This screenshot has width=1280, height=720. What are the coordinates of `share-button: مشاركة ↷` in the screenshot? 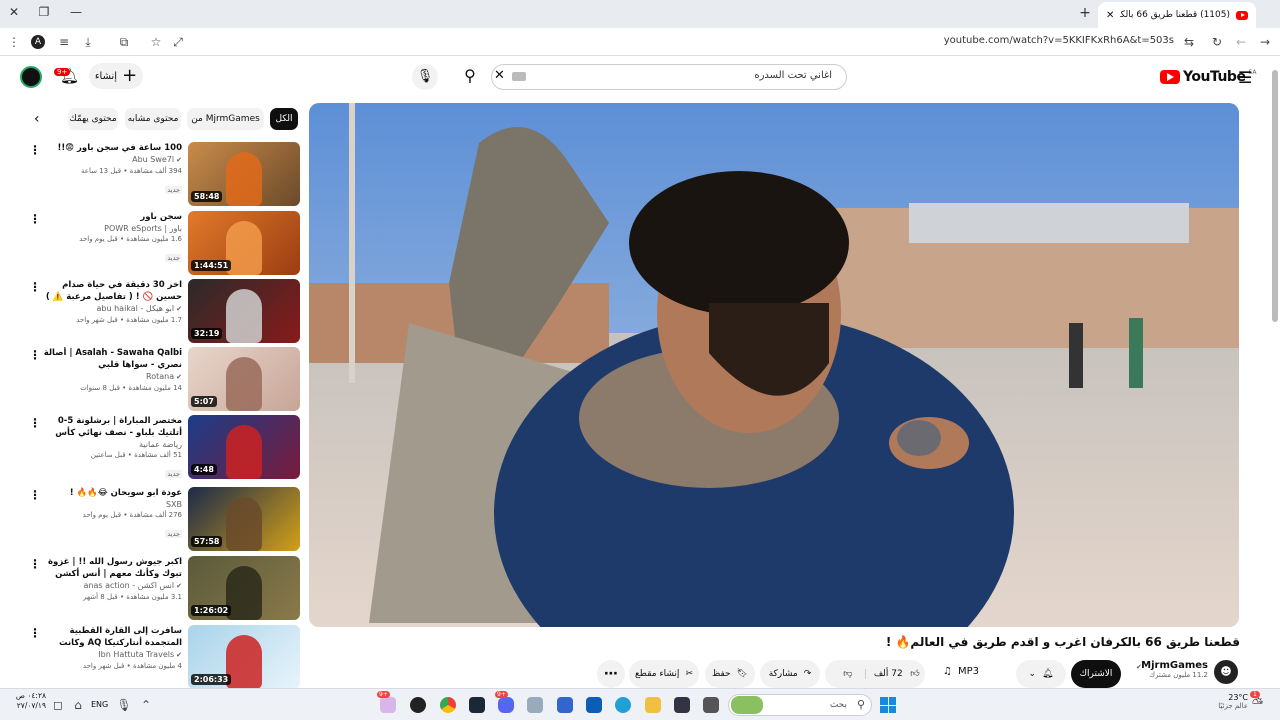 It's located at (790, 674).